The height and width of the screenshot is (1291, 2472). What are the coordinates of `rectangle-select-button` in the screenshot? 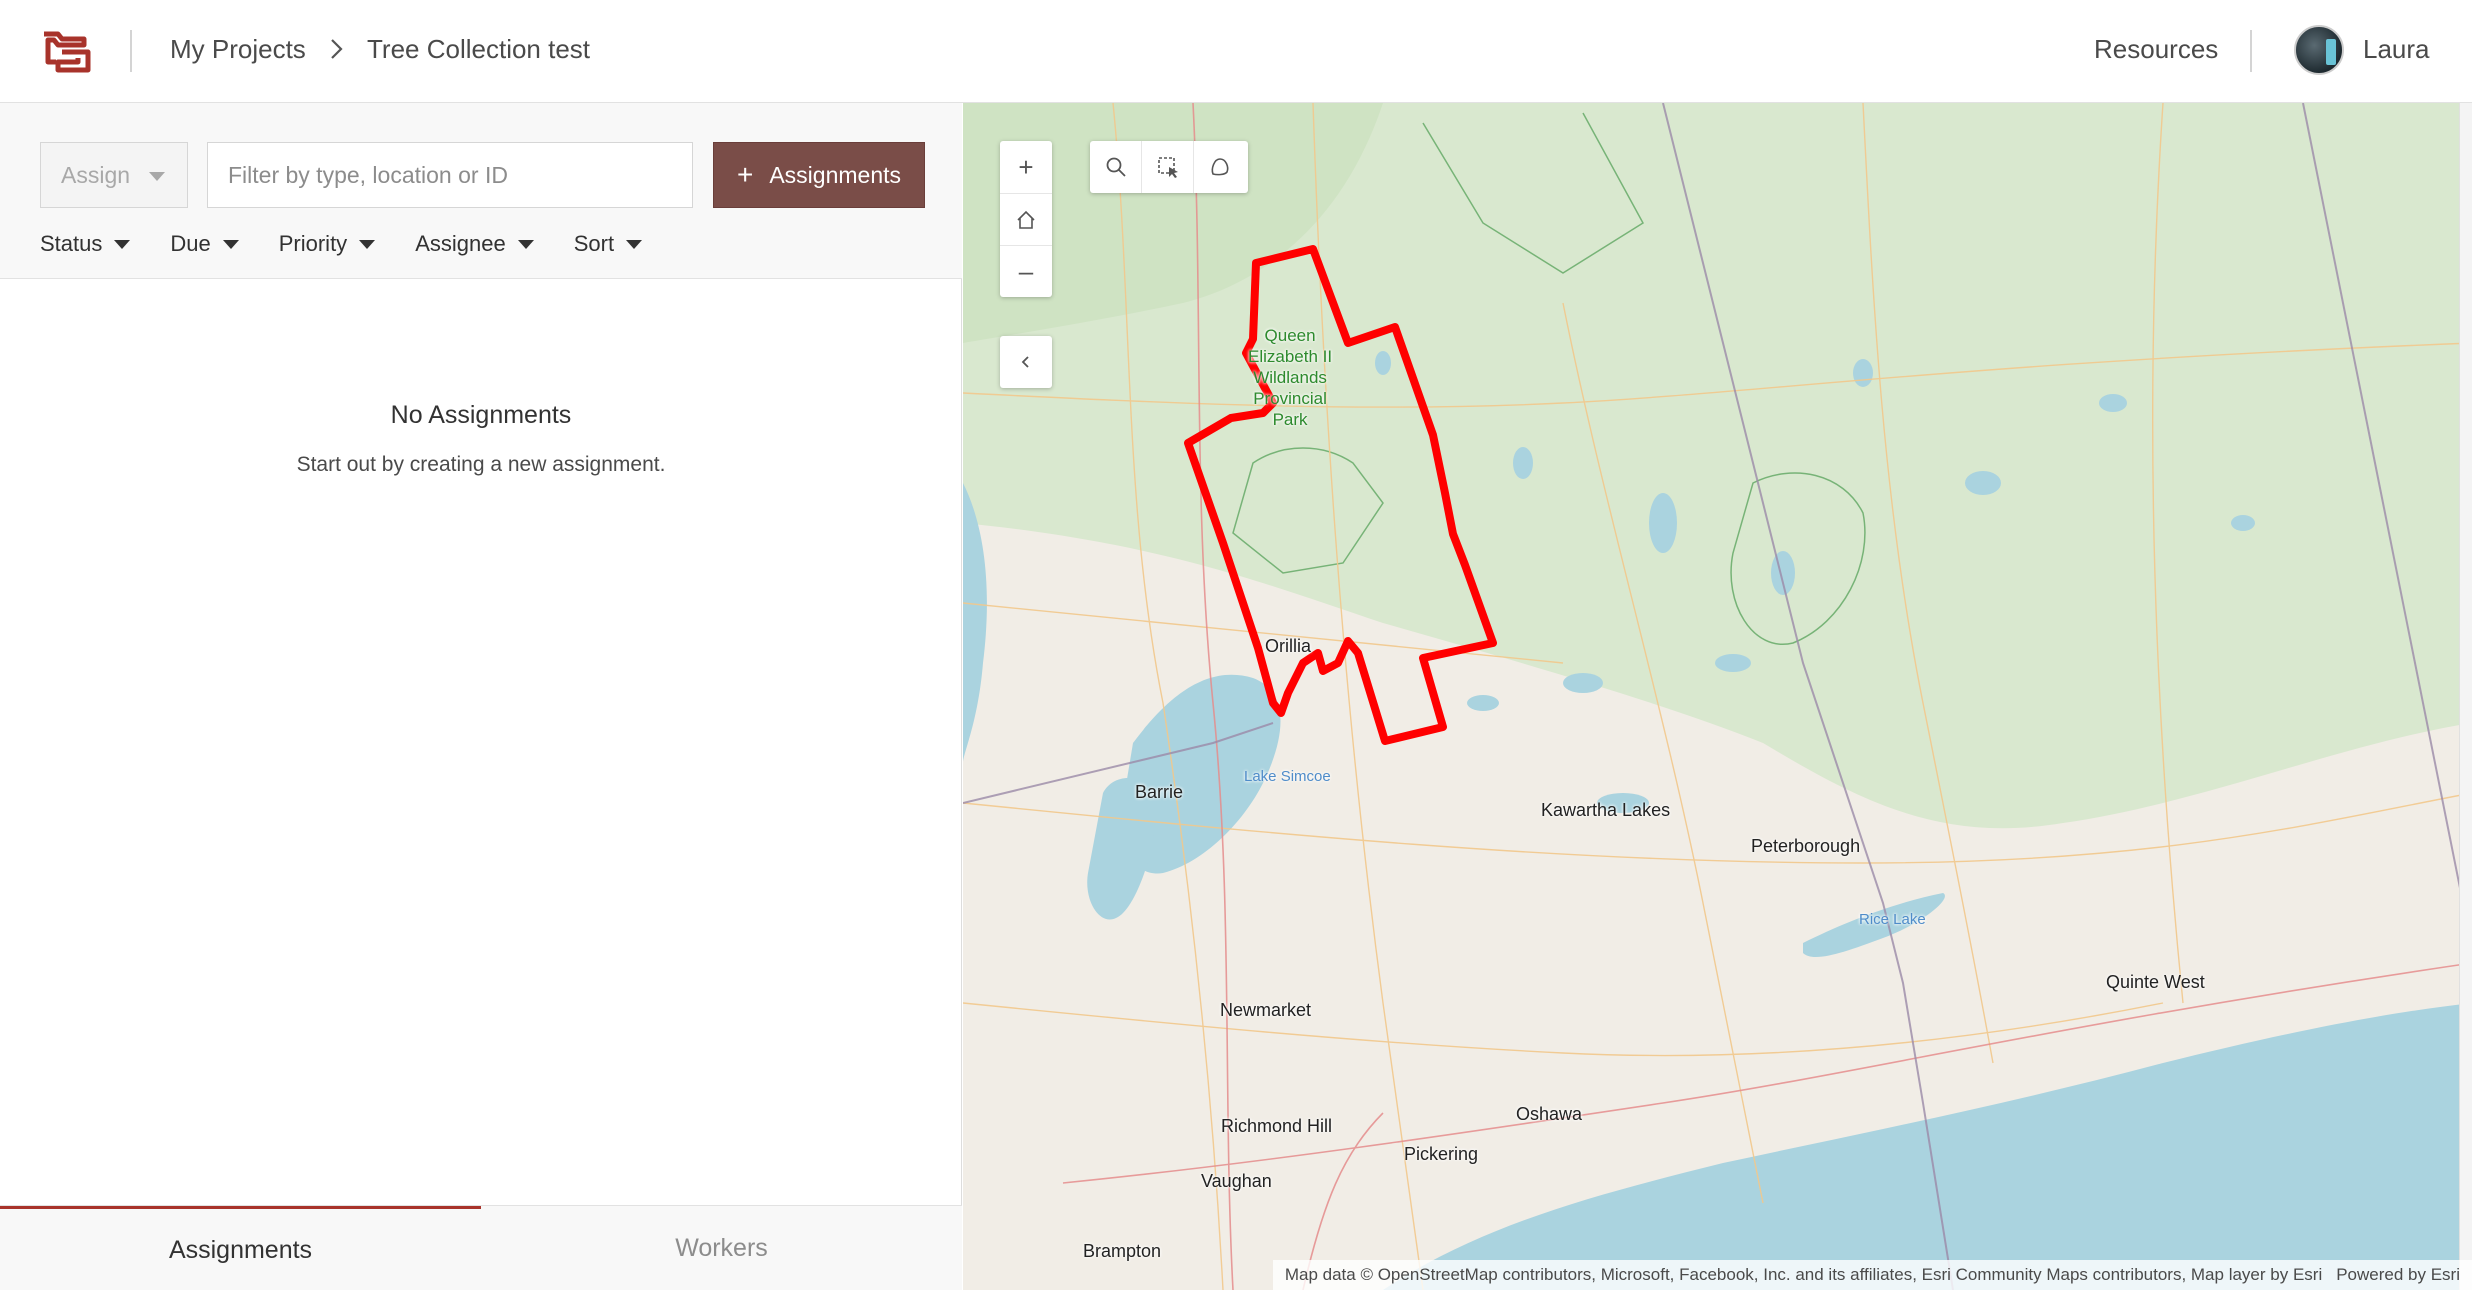 It's located at (1168, 167).